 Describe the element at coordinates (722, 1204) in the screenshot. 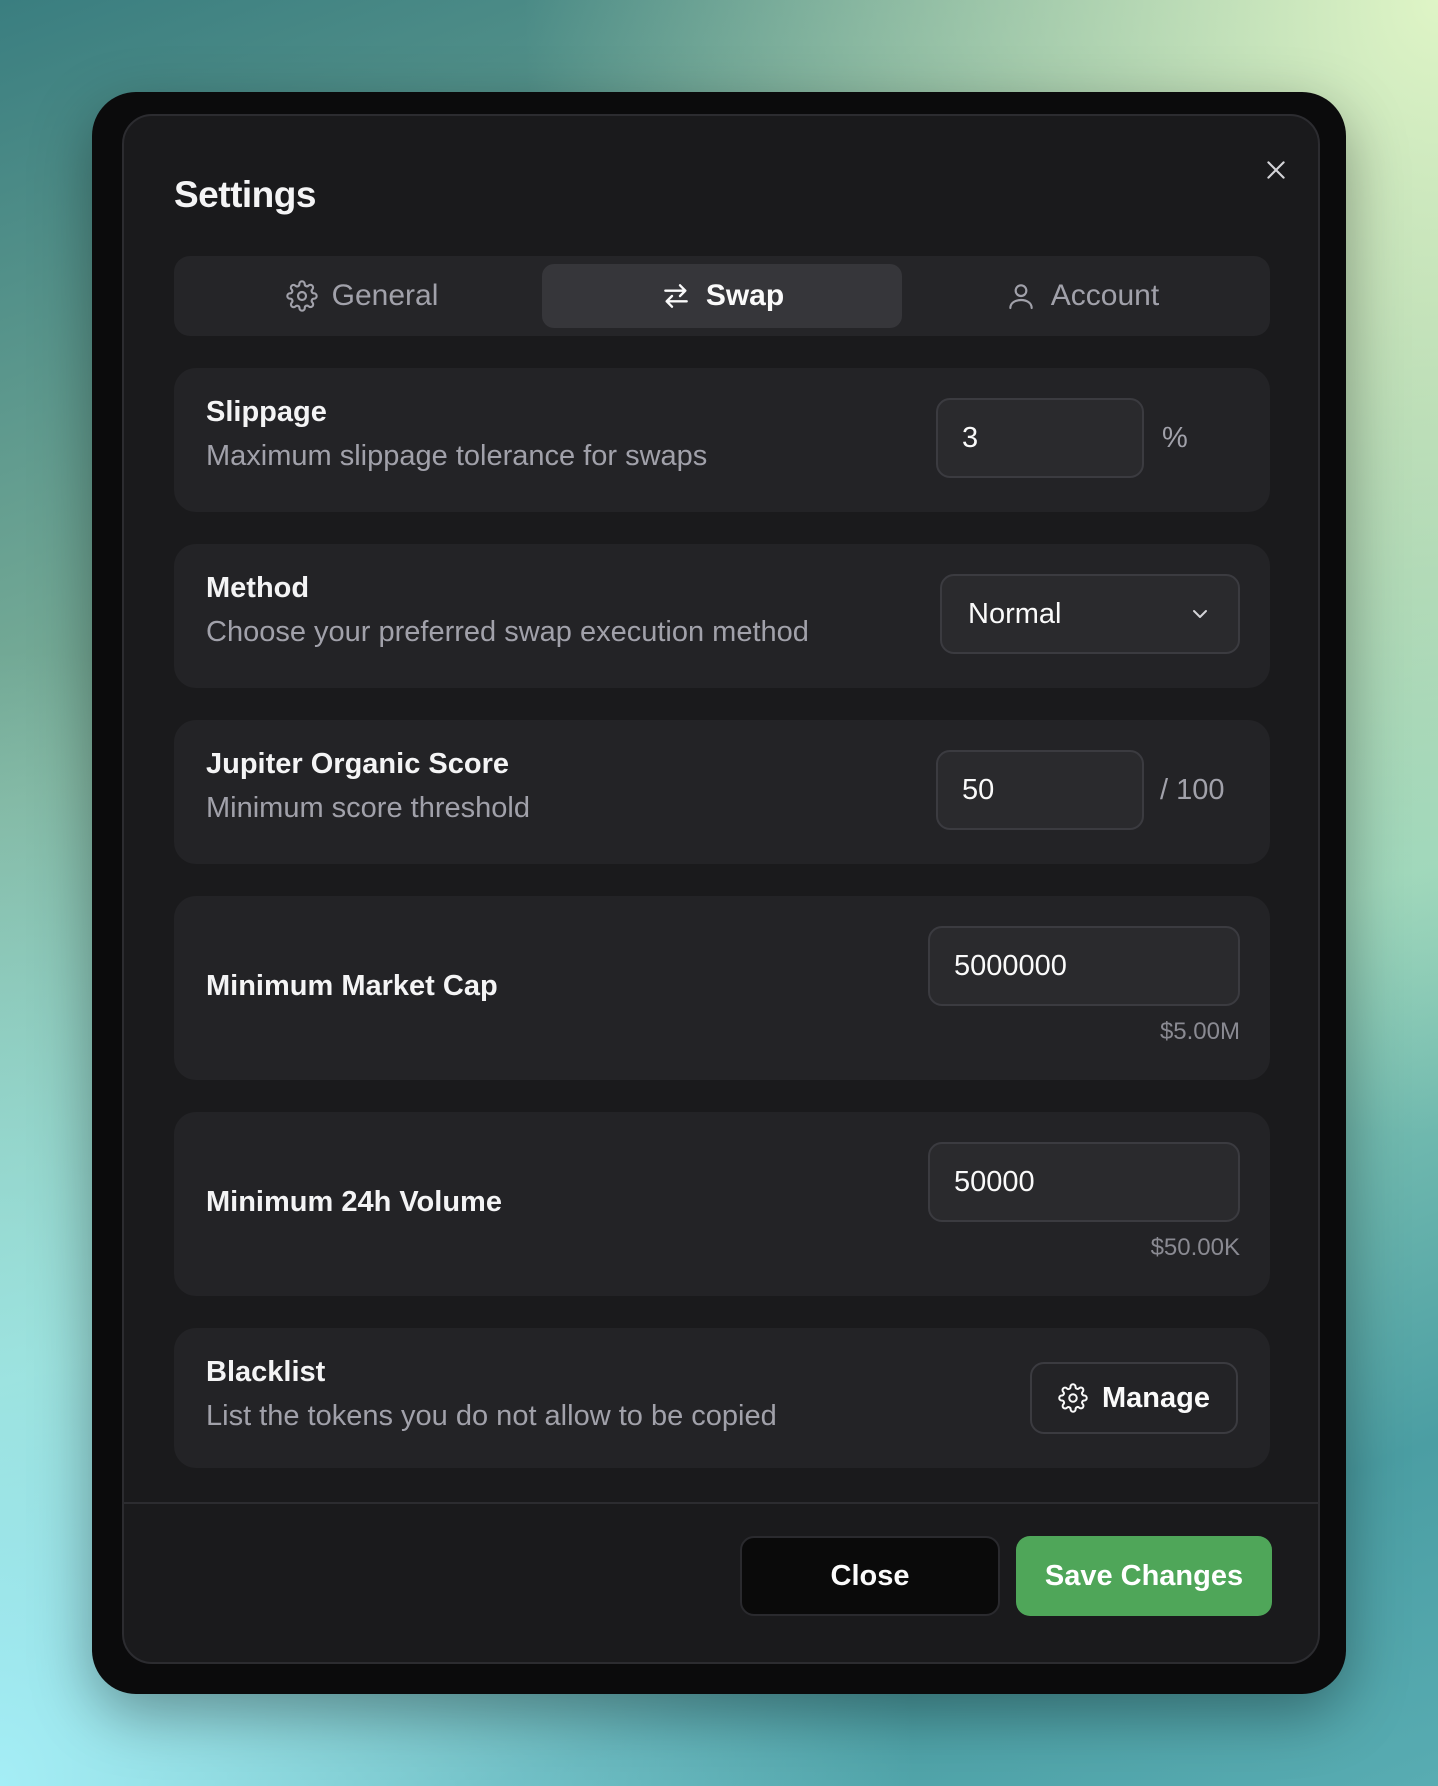

I see `volume-card: Minimum 24h Volume $50.00K` at that location.